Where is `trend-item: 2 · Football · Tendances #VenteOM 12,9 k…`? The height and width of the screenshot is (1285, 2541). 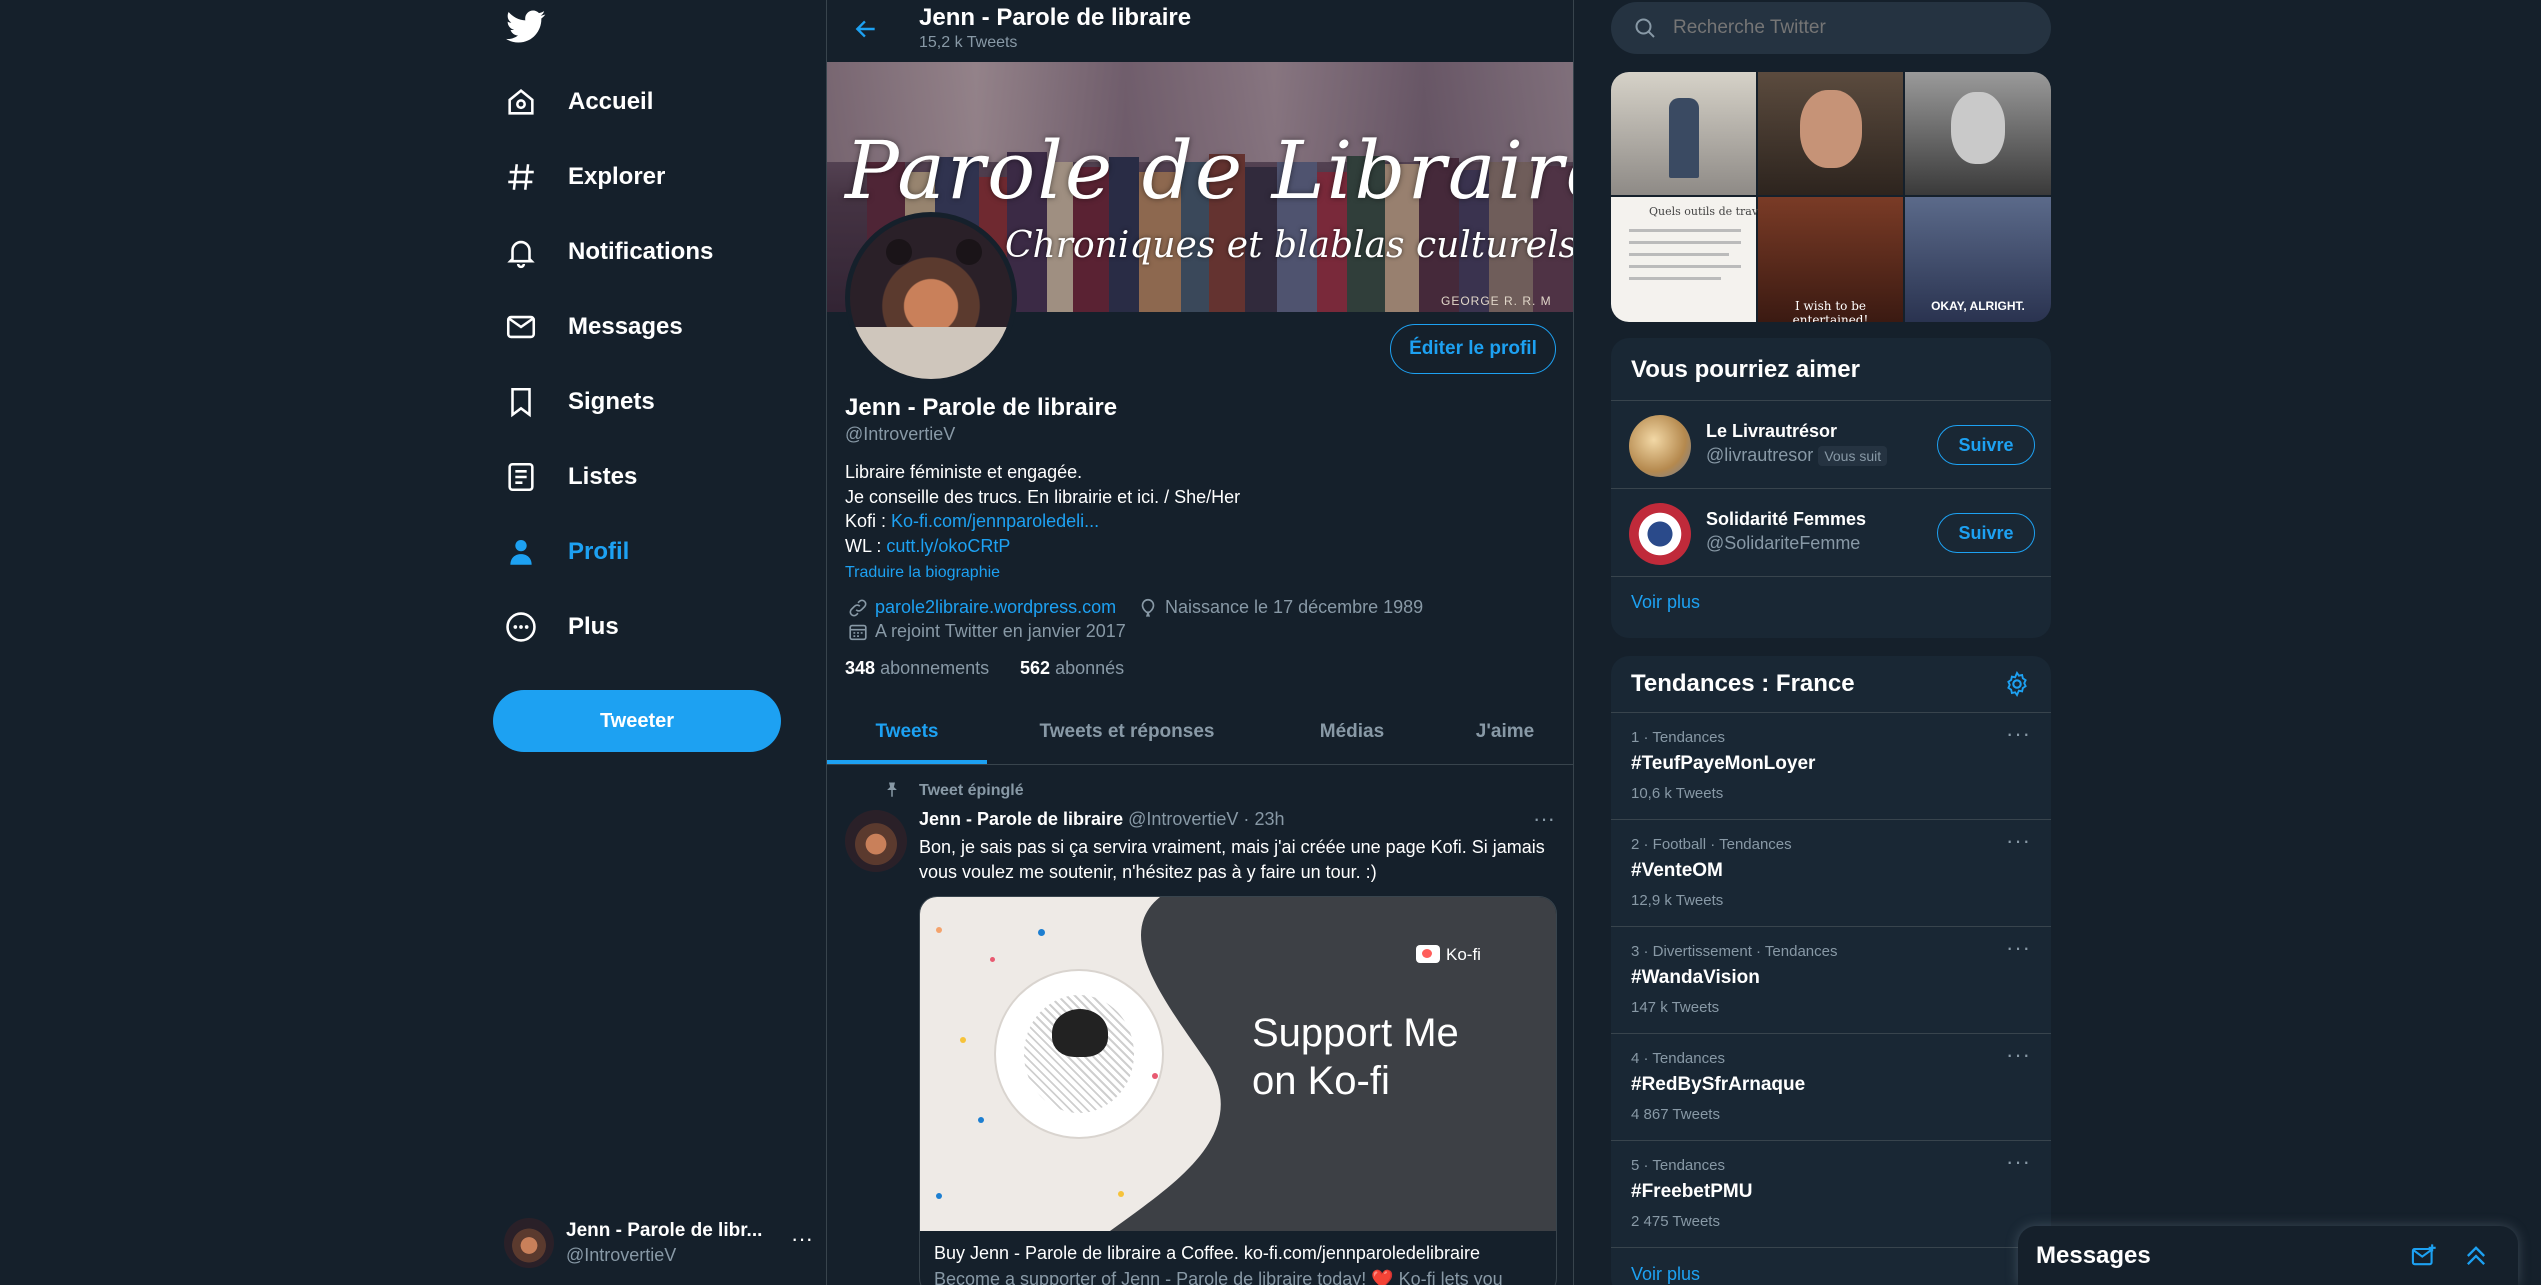
trend-item: 2 · Football · Tendances #VenteOM 12,9 k… is located at coordinates (1831, 873).